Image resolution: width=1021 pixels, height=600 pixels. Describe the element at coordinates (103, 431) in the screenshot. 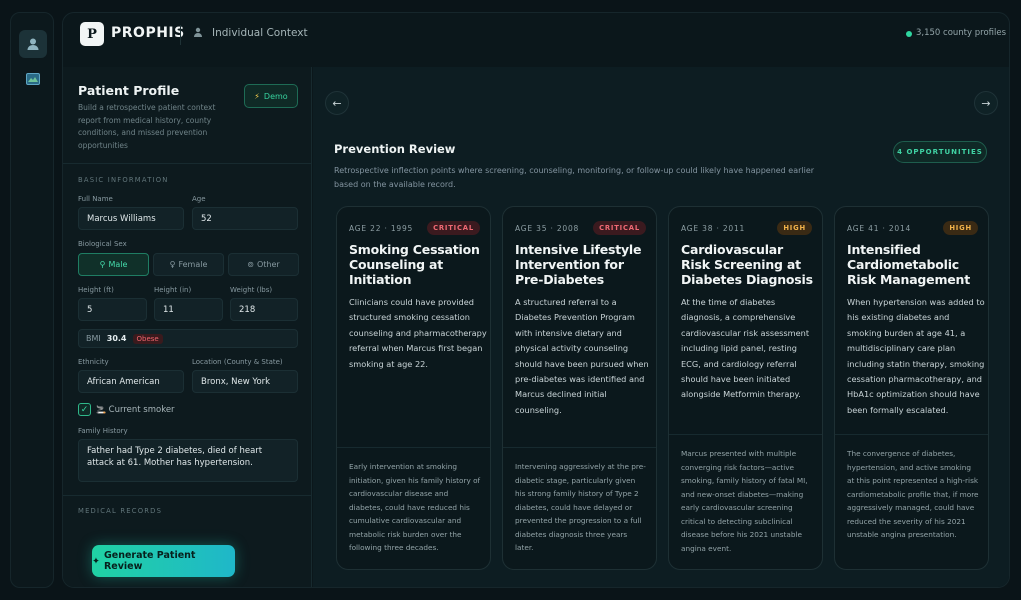

I see `family-history-label: Family History` at that location.